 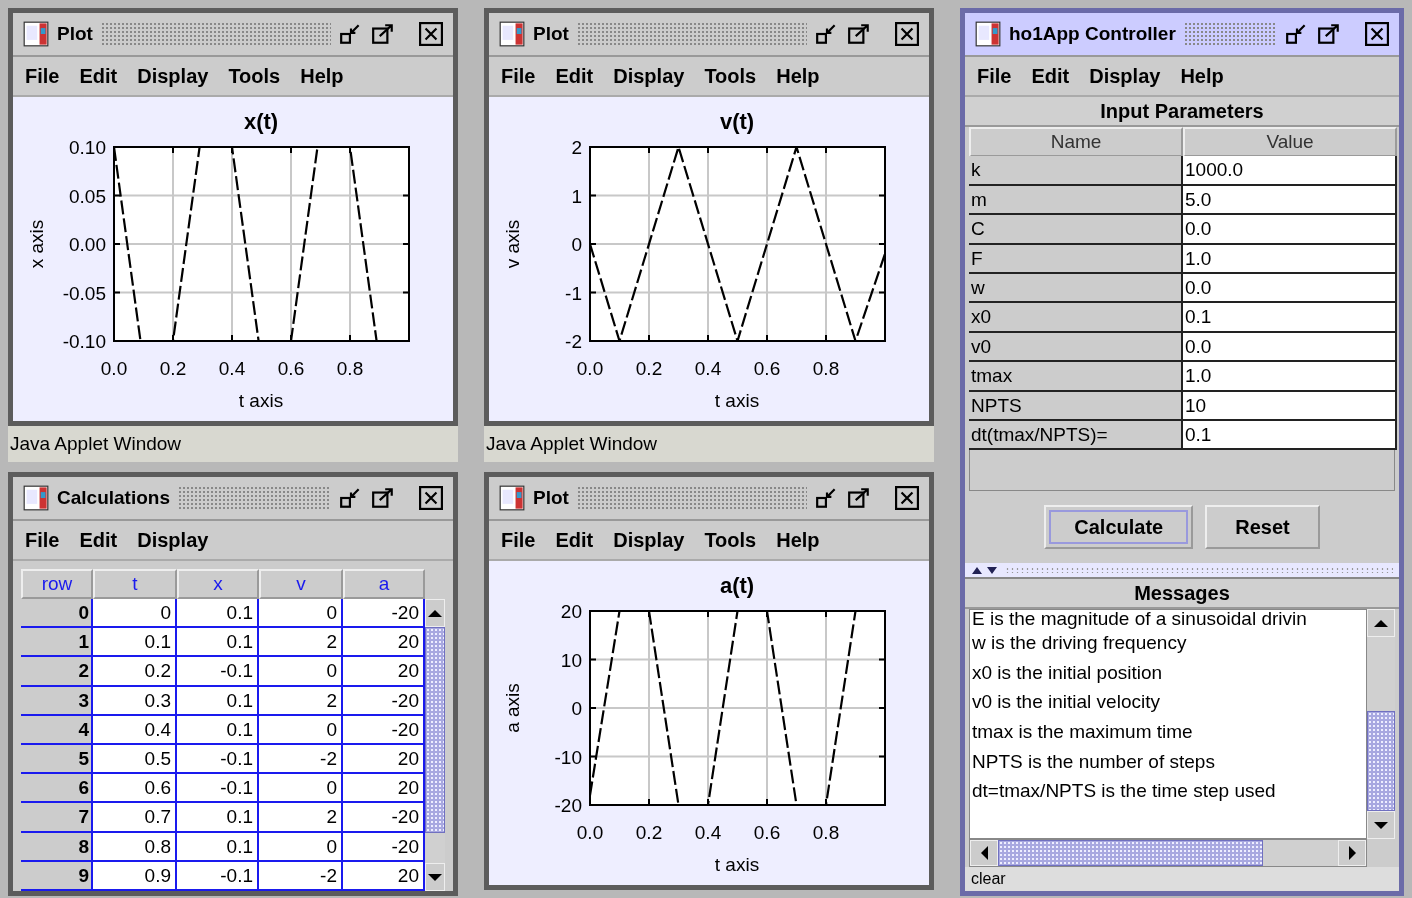 What do you see at coordinates (1290, 200) in the screenshot?
I see `parameter-value-field: 5.0` at bounding box center [1290, 200].